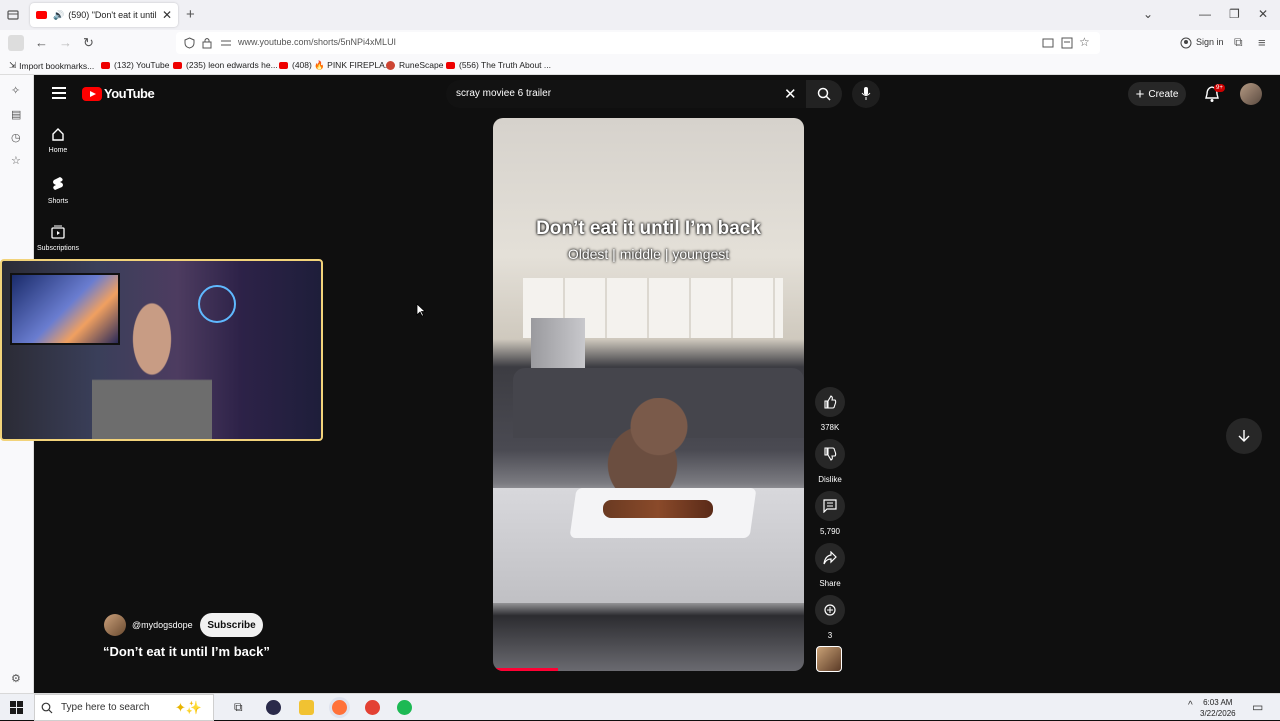 Image resolution: width=1280 pixels, height=721 pixels. I want to click on video-scene-dog, so click(648, 445).